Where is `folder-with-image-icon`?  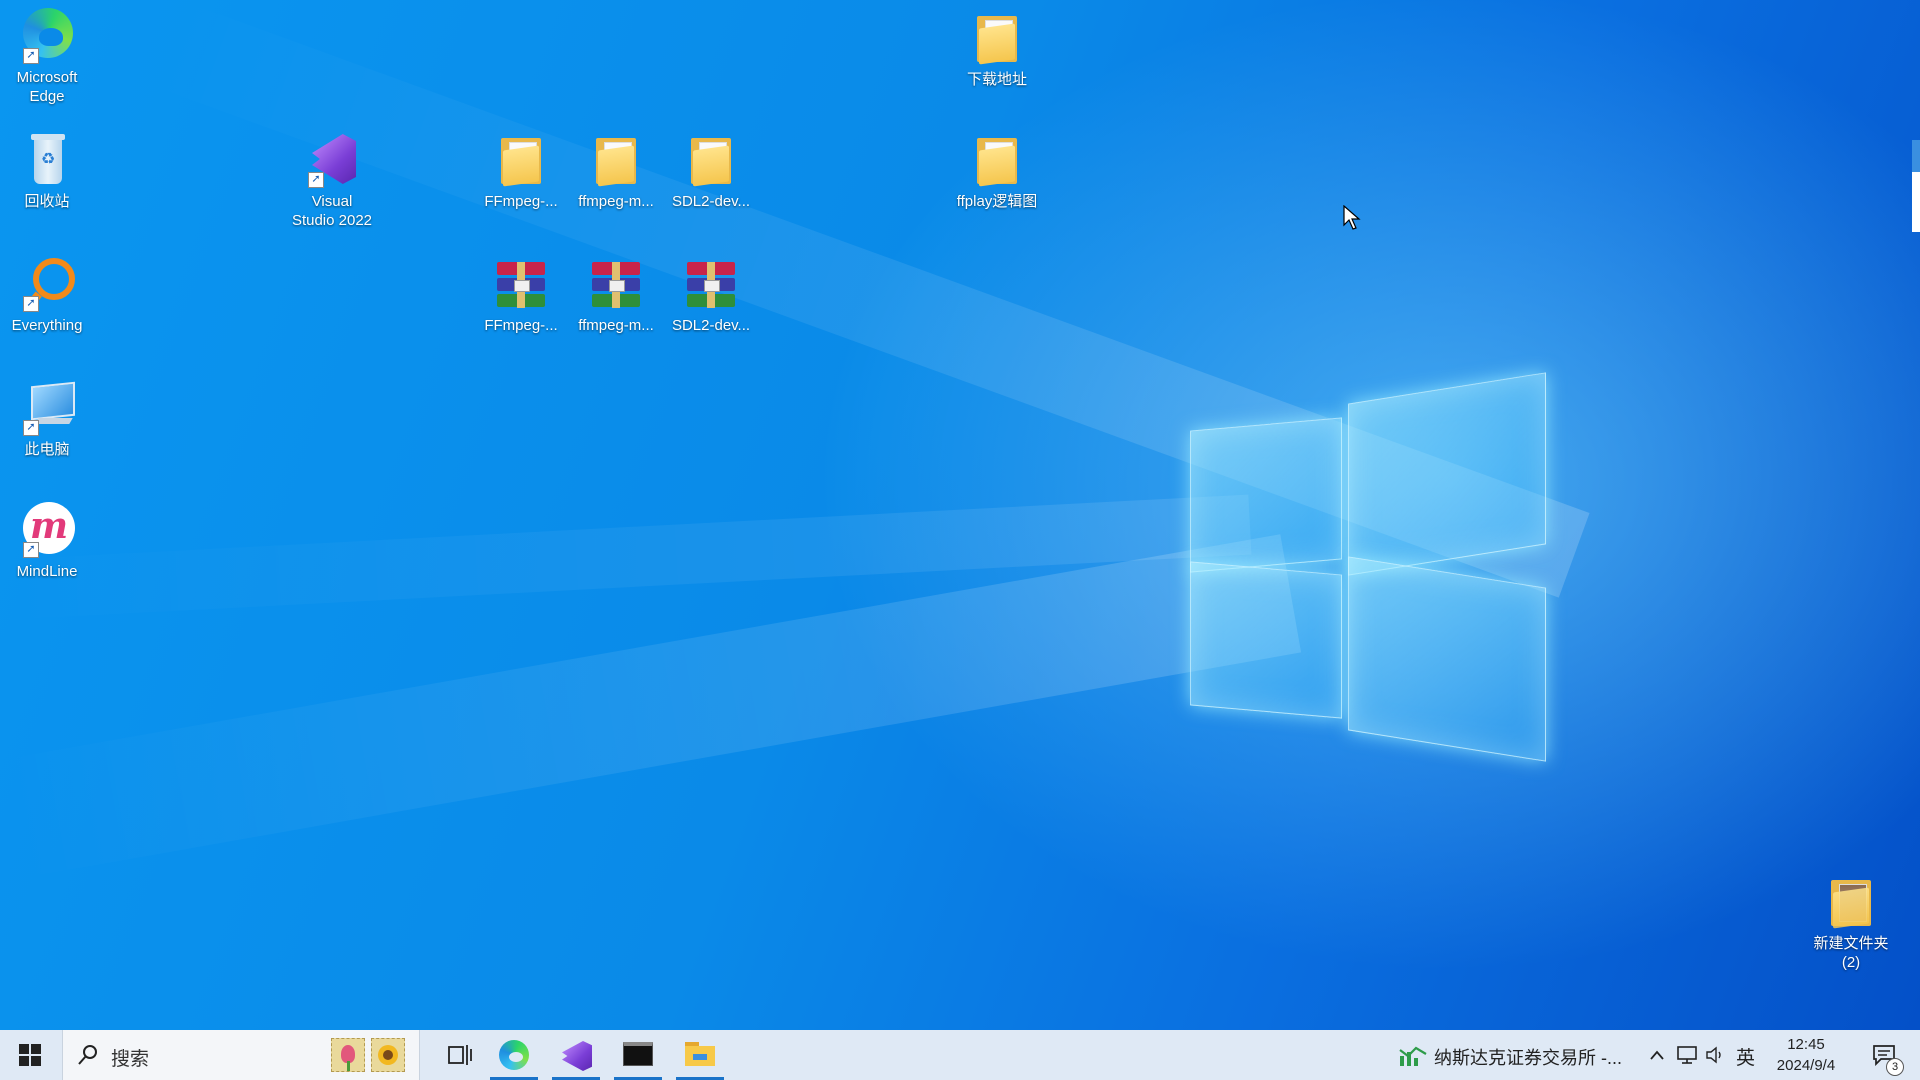
folder-with-image-icon is located at coordinates (1851, 902).